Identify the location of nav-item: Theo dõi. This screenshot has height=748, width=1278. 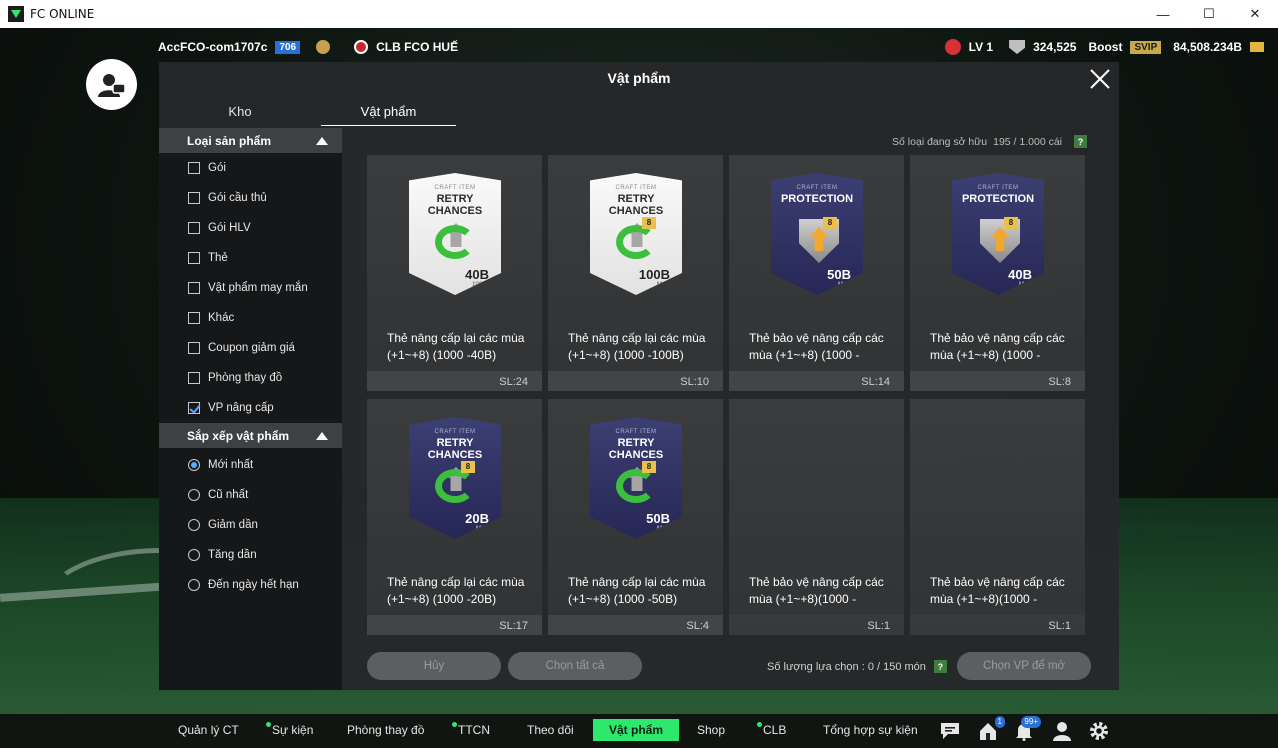
(550, 731).